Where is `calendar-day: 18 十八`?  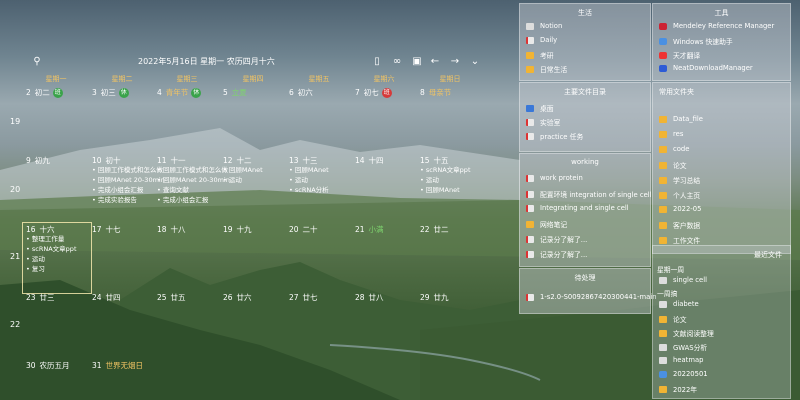 calendar-day: 18 十八 is located at coordinates (171, 229).